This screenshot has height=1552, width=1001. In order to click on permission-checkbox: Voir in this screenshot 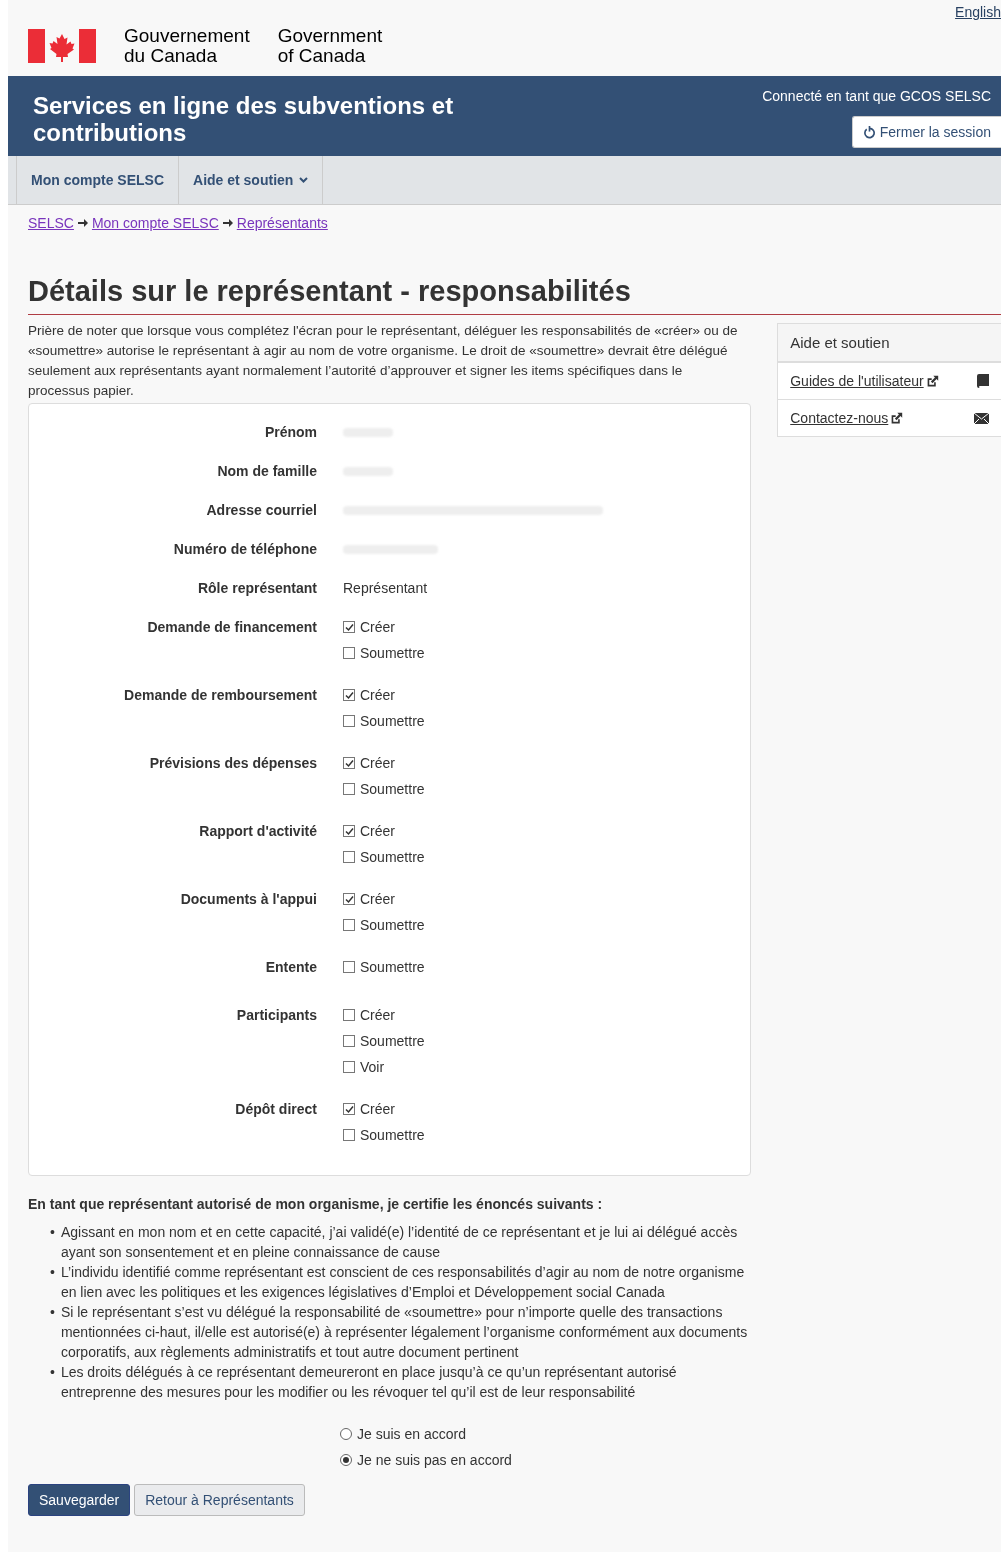, I will do `click(547, 1067)`.